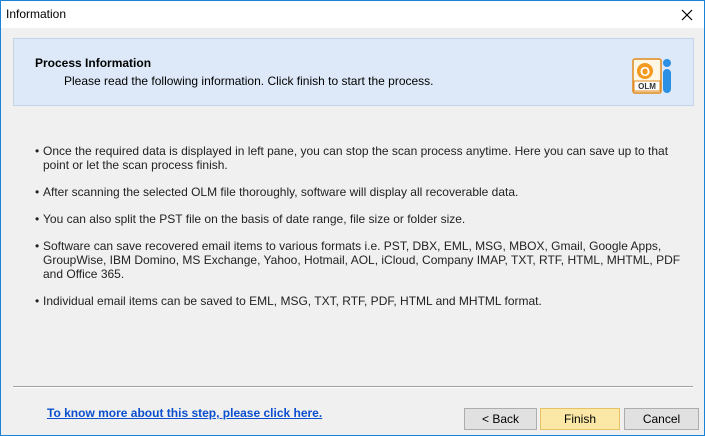 The width and height of the screenshot is (705, 436). What do you see at coordinates (645, 71) in the screenshot?
I see `olm-icon-letter: O` at bounding box center [645, 71].